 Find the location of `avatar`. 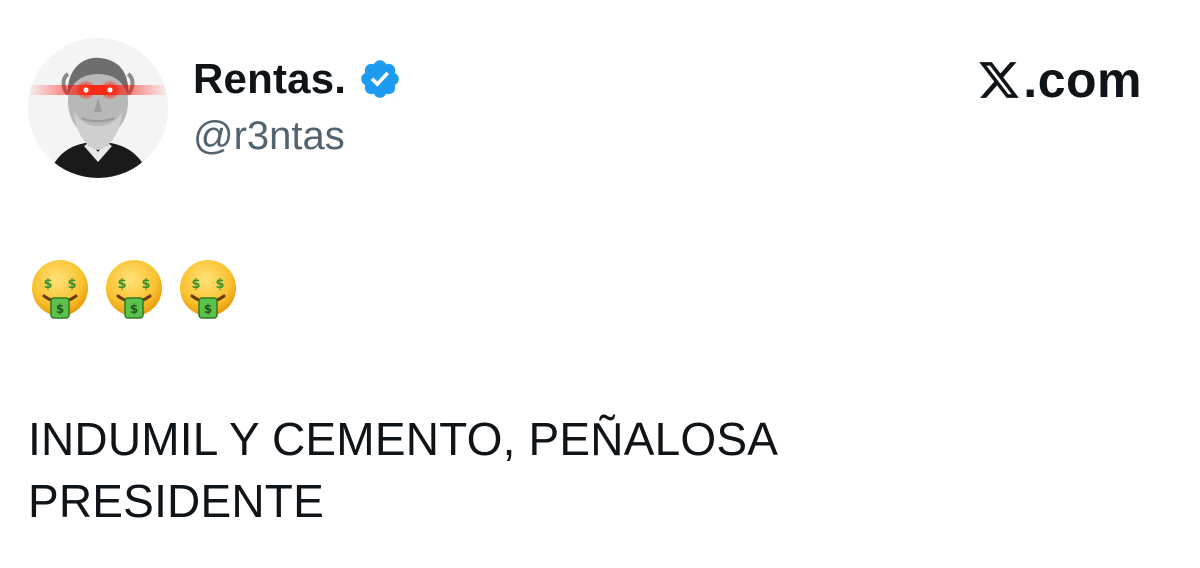

avatar is located at coordinates (98, 108).